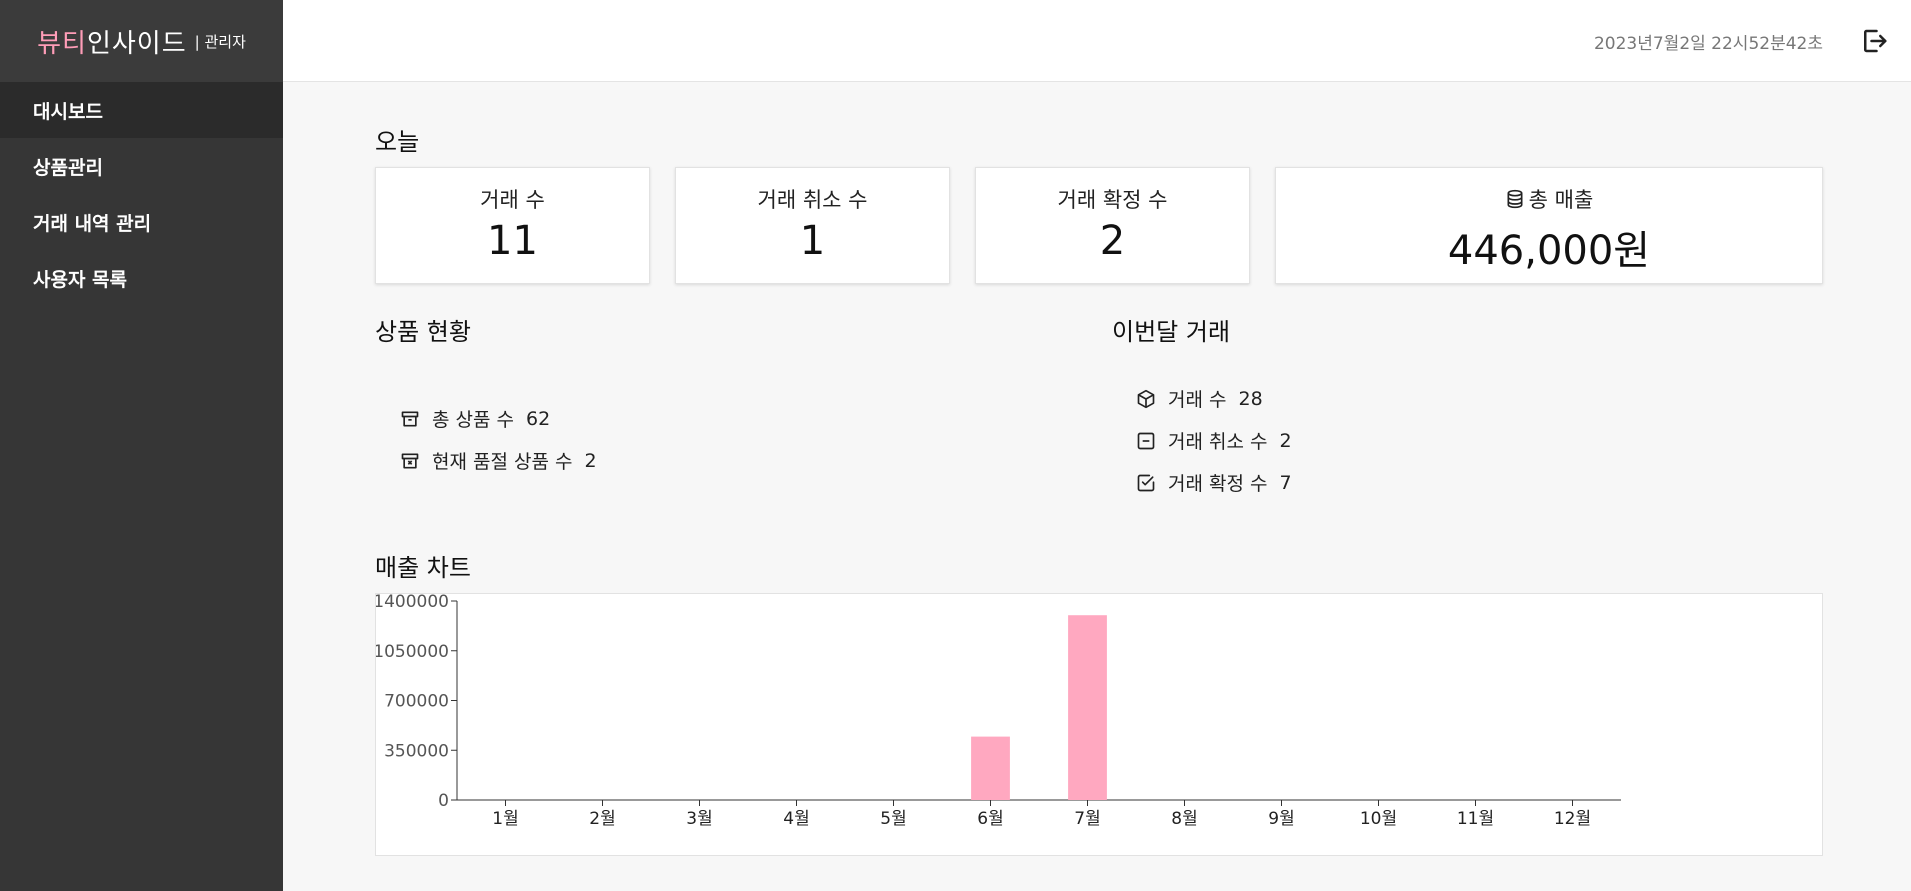 Image resolution: width=1911 pixels, height=891 pixels. Describe the element at coordinates (68, 111) in the screenshot. I see `sidebar-item-label: 대시보드` at that location.